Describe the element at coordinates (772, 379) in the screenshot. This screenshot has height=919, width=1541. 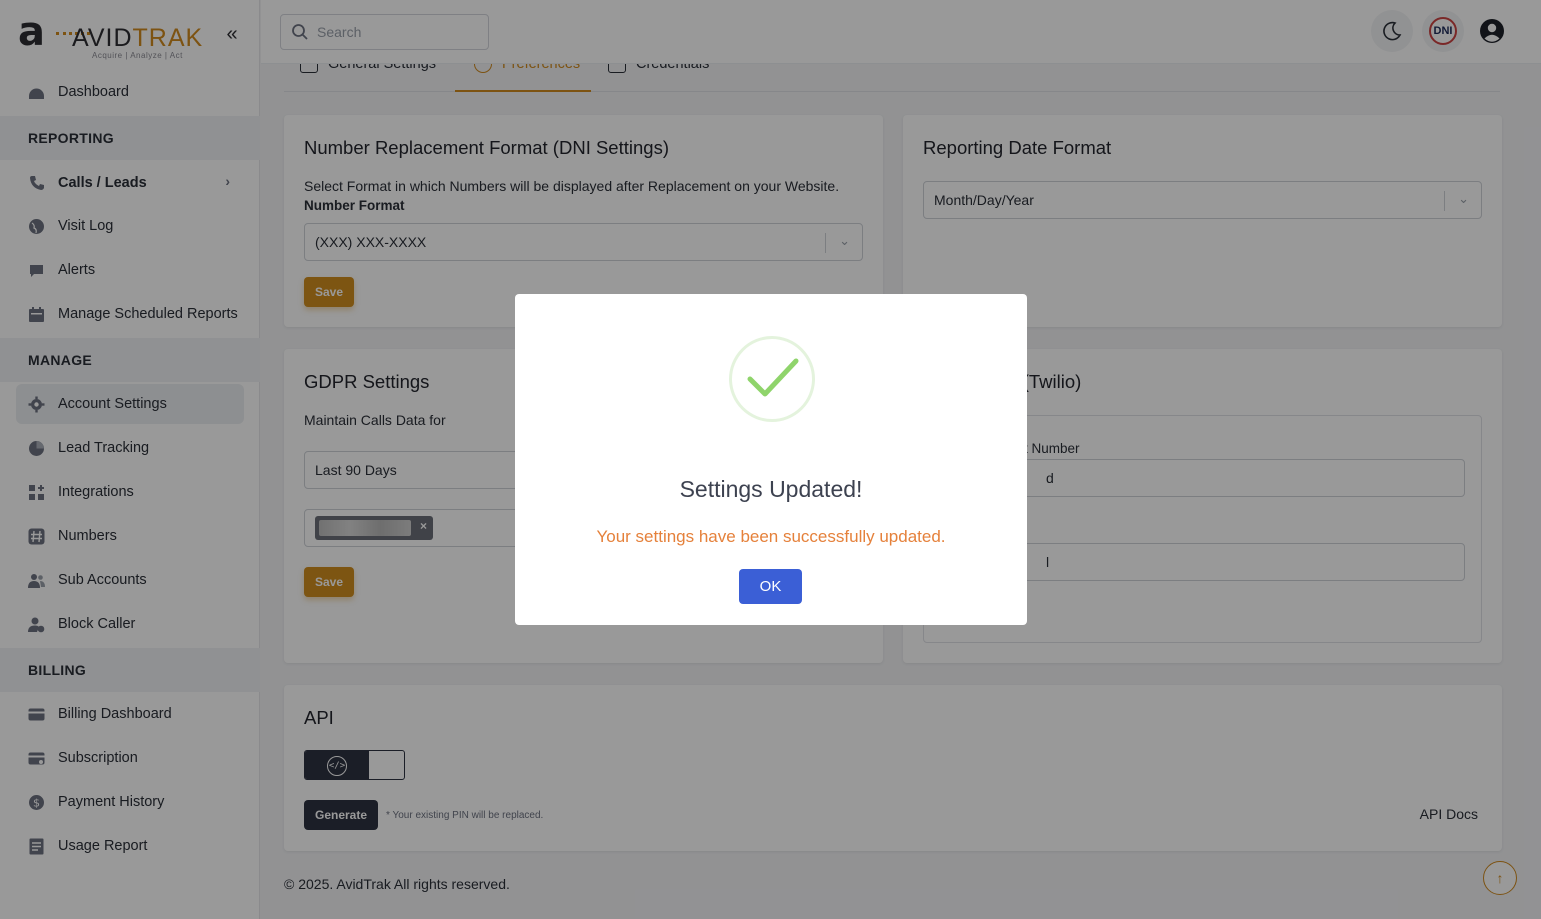
I see `success-check-icon` at that location.